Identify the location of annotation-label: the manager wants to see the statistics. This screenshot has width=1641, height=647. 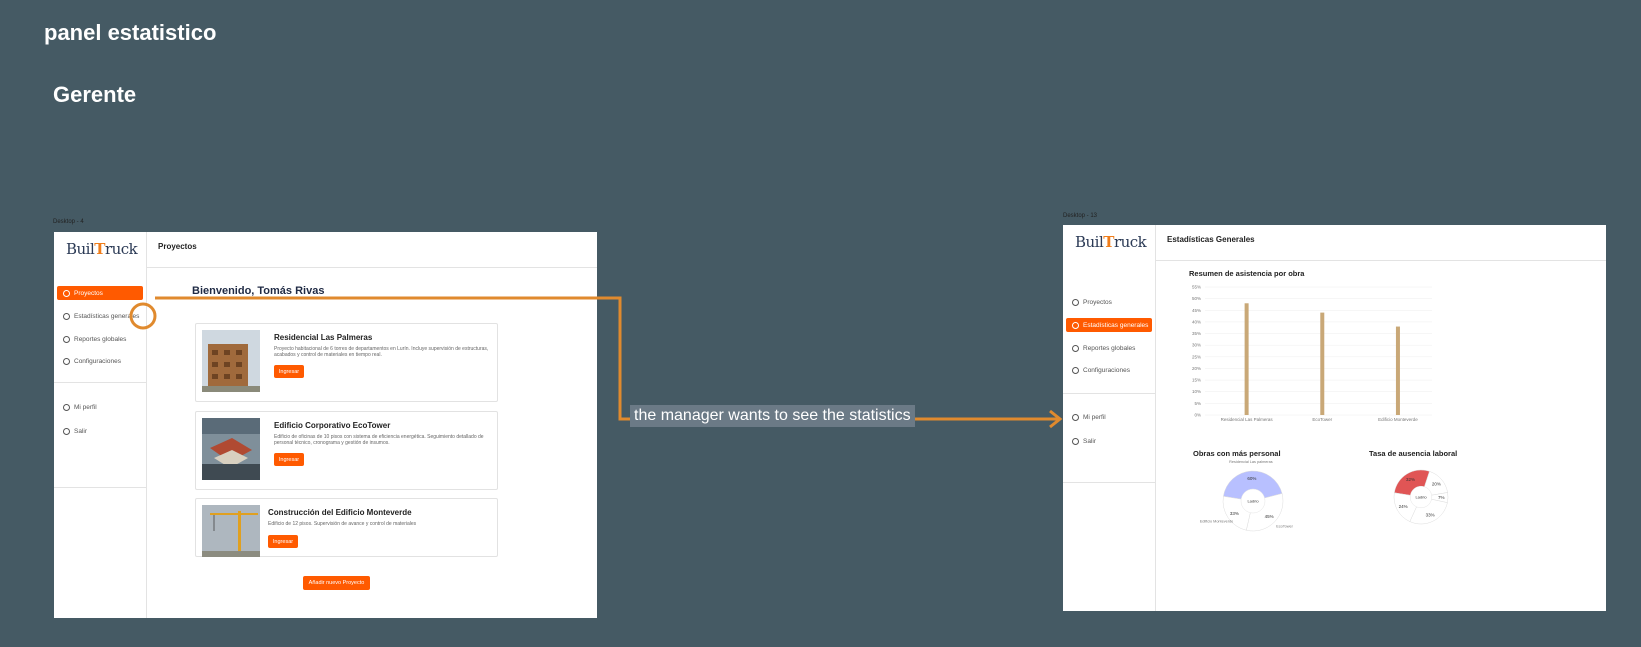
(772, 416).